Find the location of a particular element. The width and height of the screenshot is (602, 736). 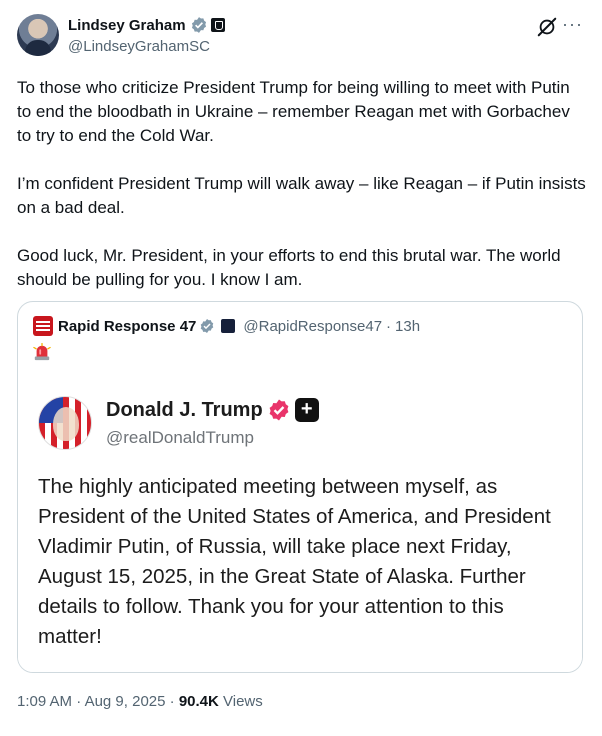

author-name-row: Lindsey Graham is located at coordinates (146, 25).